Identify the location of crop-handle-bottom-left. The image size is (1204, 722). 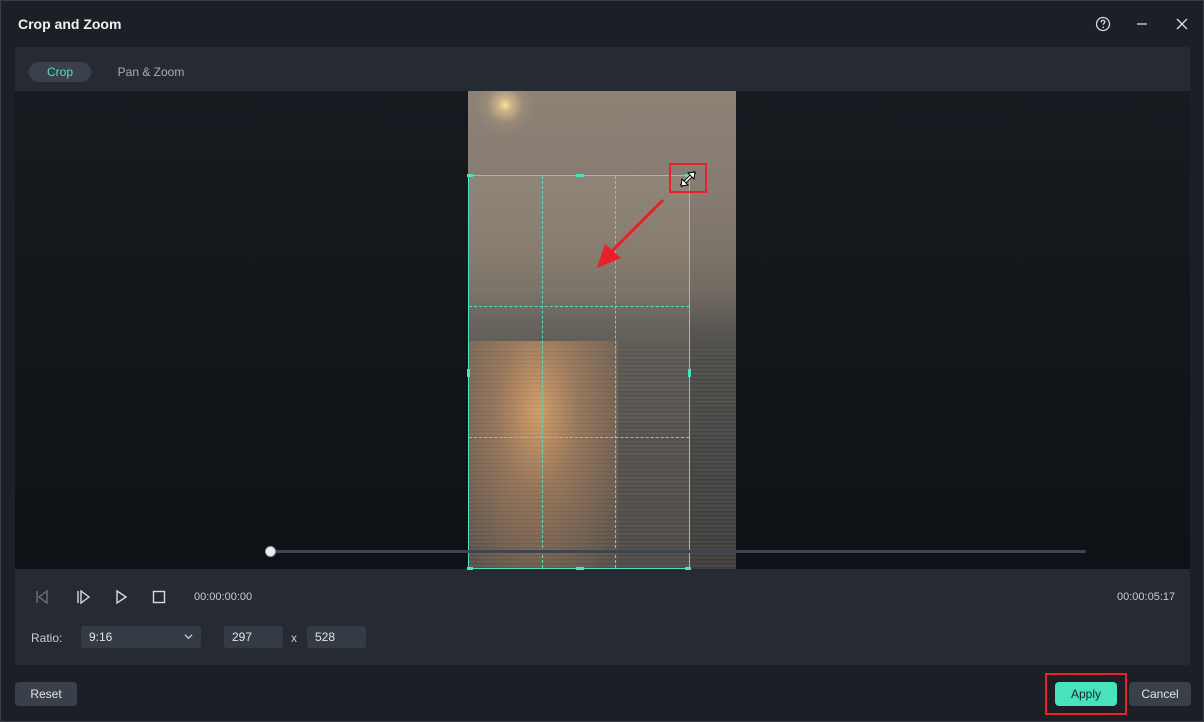
(470, 568).